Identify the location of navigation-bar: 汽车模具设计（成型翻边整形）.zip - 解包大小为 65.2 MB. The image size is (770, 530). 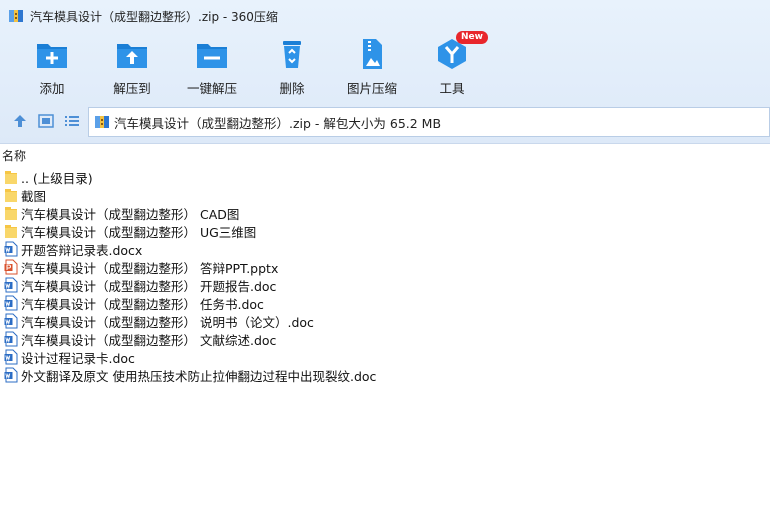
(385, 122).